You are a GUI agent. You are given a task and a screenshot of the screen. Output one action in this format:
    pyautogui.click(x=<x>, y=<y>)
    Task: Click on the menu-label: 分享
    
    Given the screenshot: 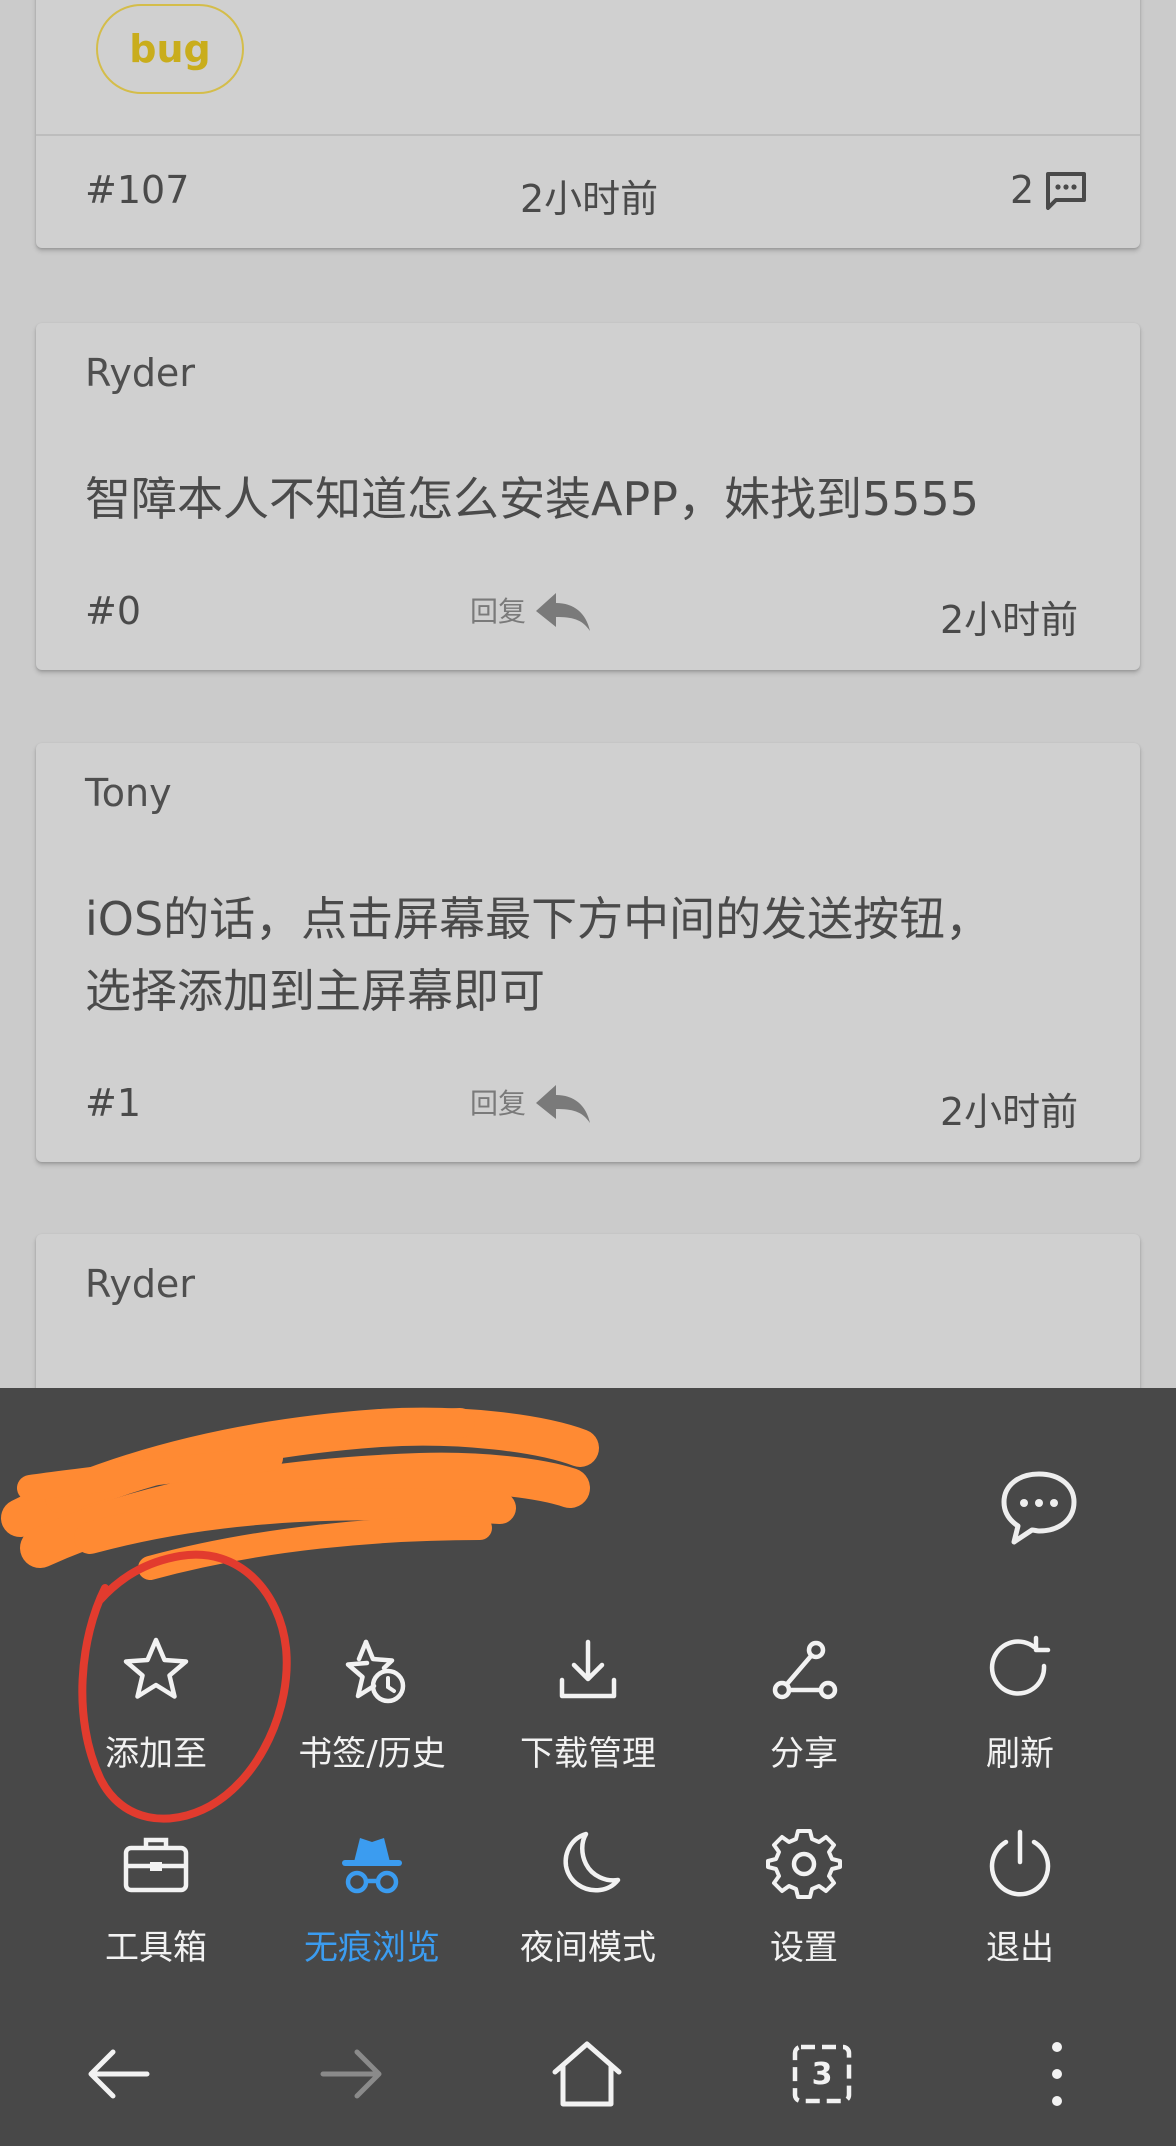 What is the action you would take?
    pyautogui.click(x=804, y=1754)
    